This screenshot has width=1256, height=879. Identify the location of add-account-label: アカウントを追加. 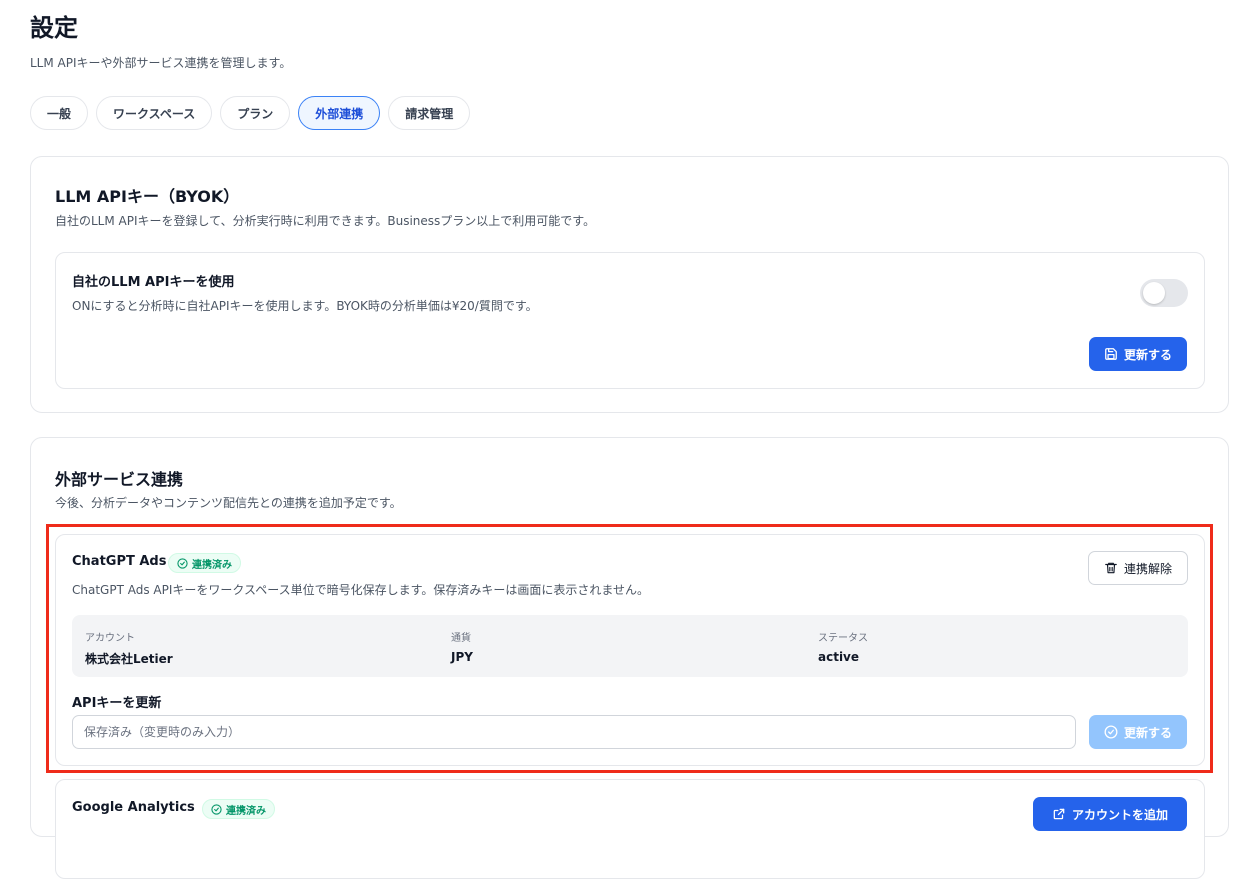
(1119, 814).